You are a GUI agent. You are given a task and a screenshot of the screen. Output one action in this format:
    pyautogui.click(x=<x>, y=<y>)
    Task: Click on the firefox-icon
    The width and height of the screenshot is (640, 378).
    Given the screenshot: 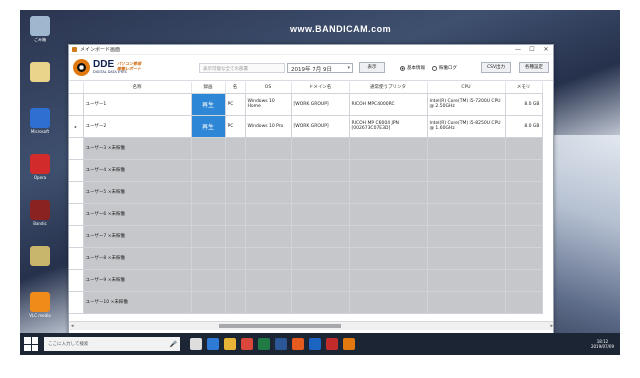 What is the action you would take?
    pyautogui.click(x=298, y=344)
    